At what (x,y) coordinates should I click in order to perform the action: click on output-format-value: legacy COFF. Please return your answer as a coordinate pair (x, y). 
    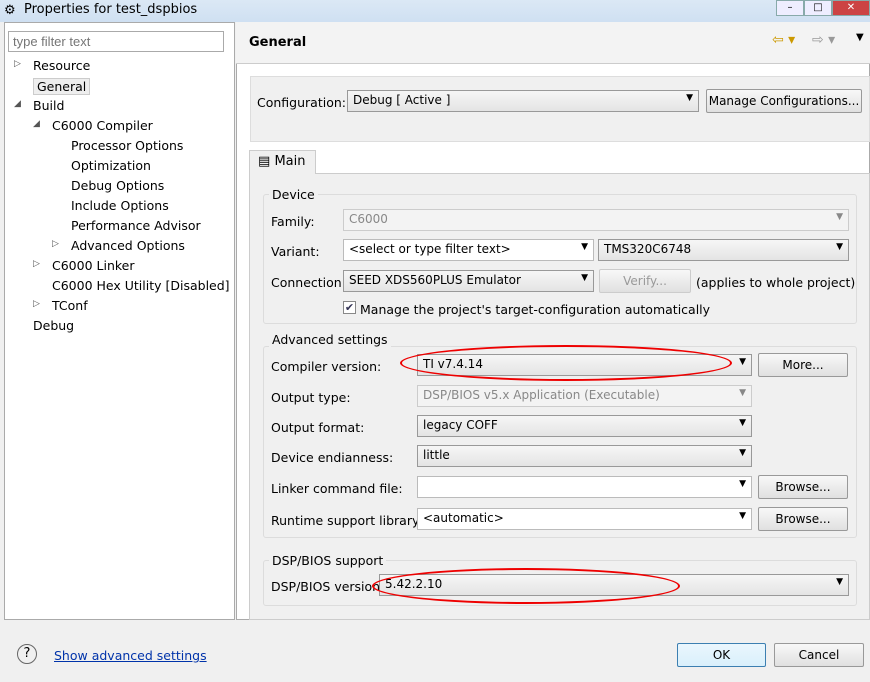
    Looking at the image, I should click on (460, 425).